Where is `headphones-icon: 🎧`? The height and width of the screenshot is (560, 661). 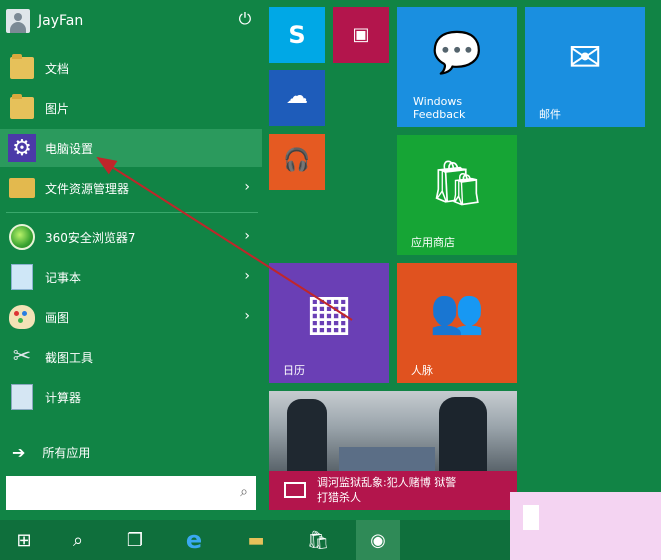
headphones-icon: 🎧 is located at coordinates (297, 160).